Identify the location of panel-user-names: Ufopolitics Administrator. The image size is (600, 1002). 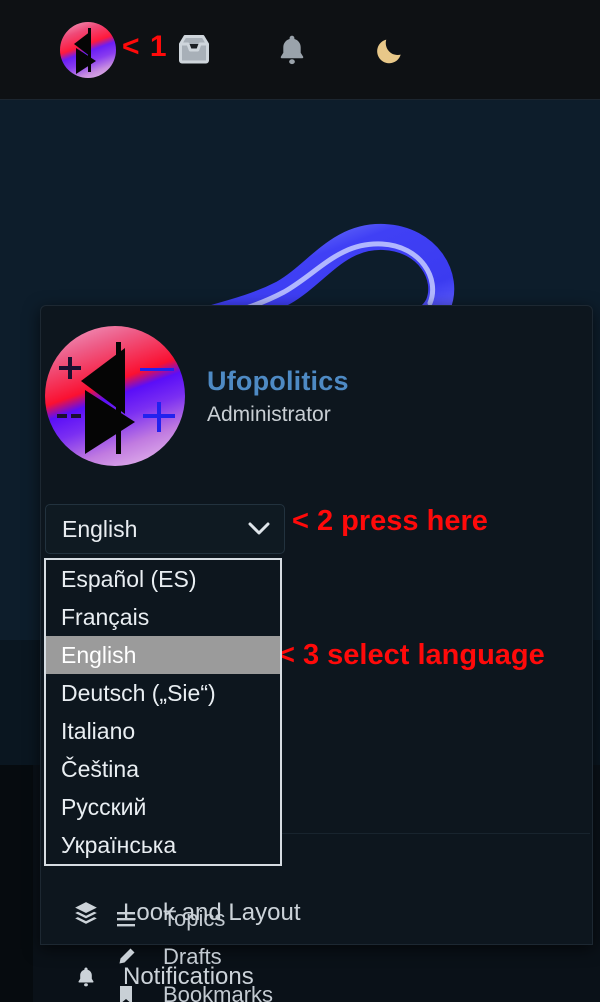
(278, 396).